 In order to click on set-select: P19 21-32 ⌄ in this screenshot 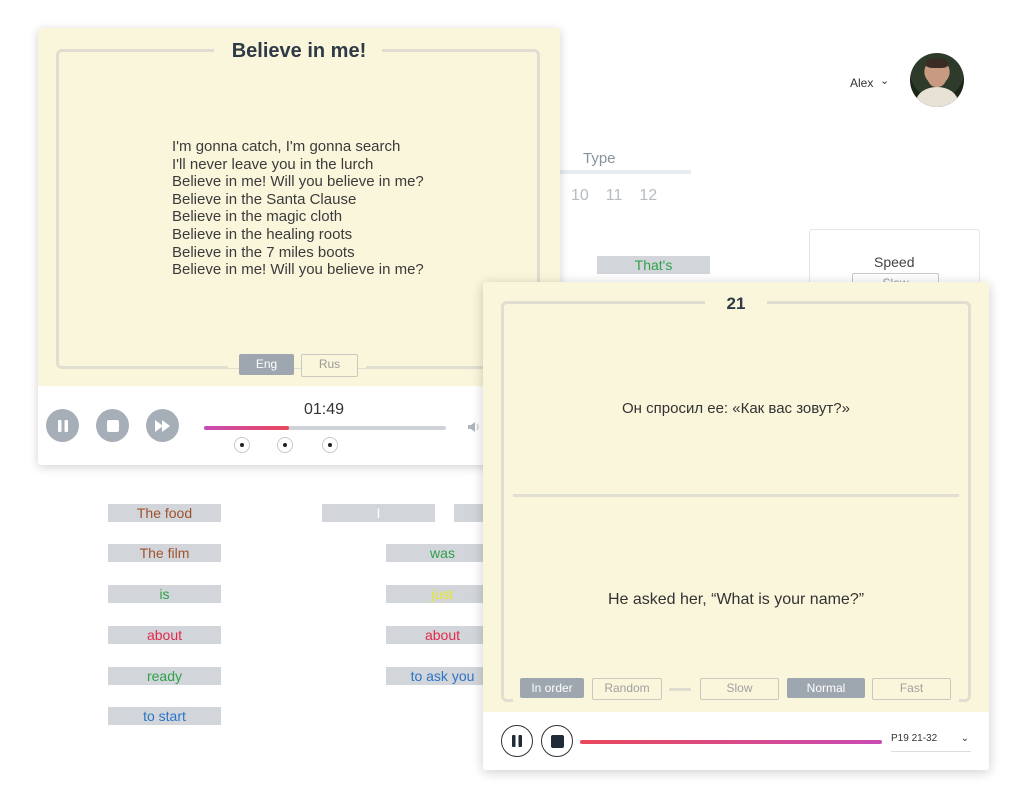, I will do `click(931, 742)`.